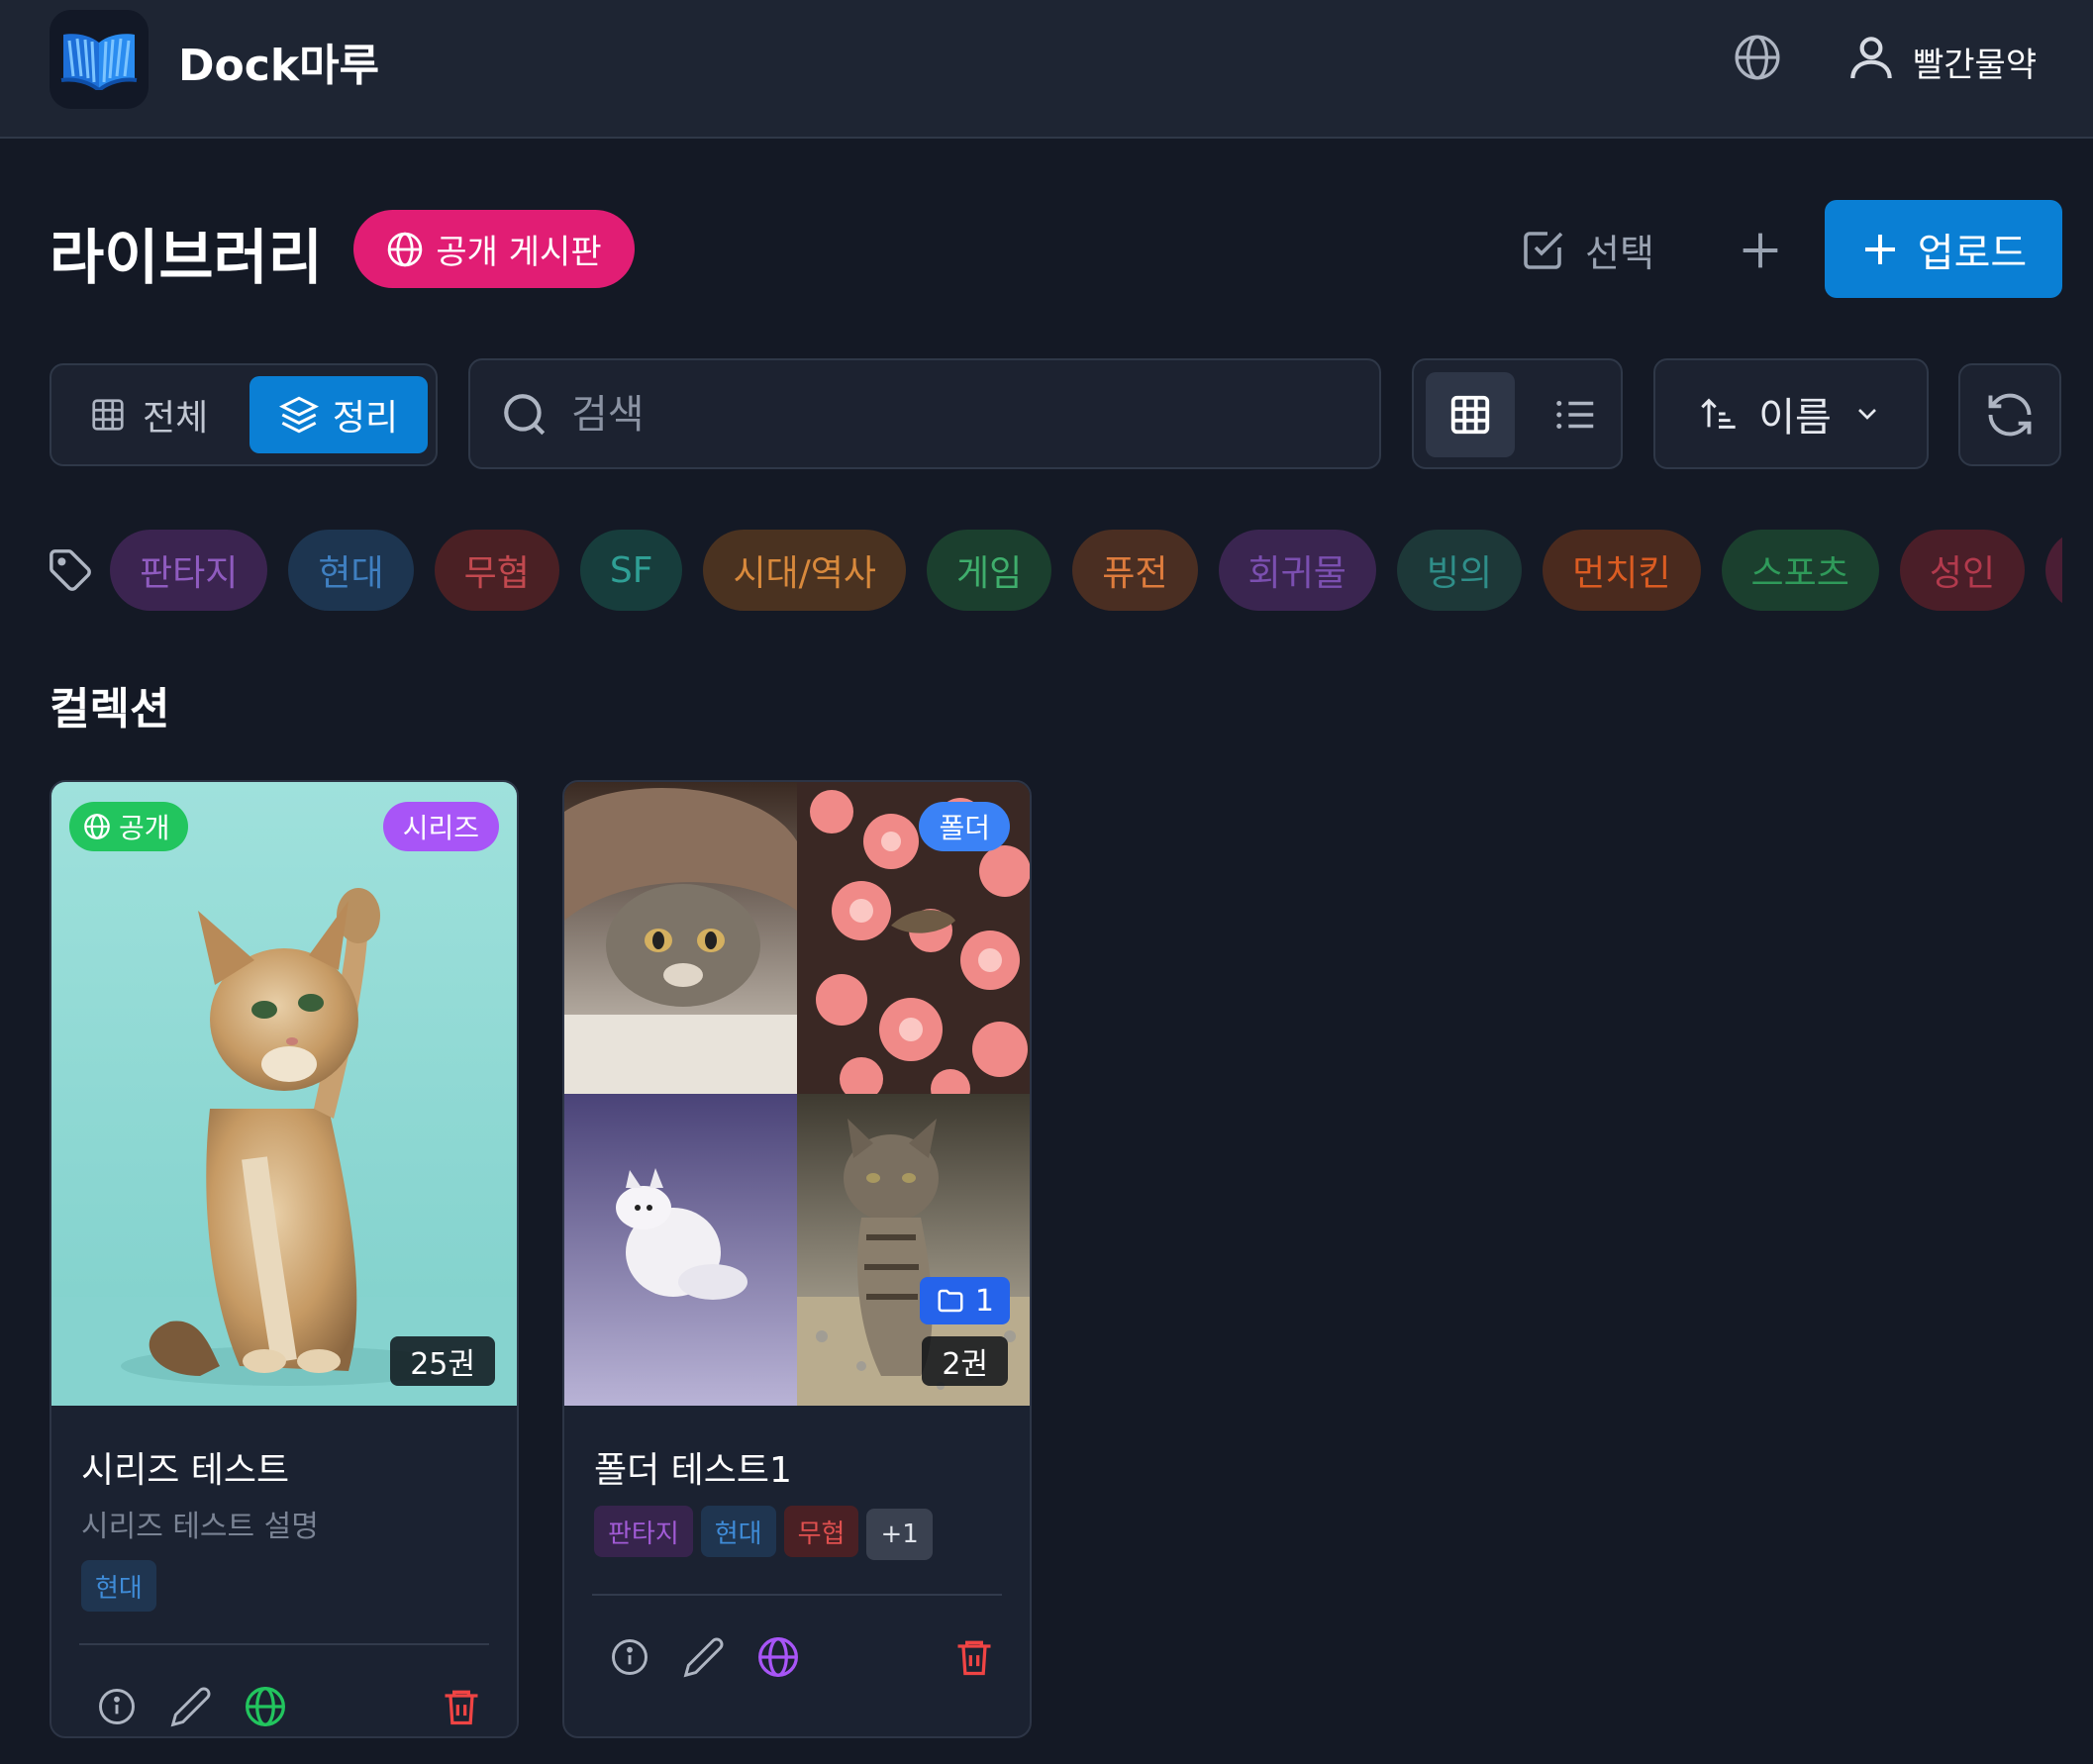 This screenshot has width=2093, height=1764. I want to click on tag-icon, so click(70, 570).